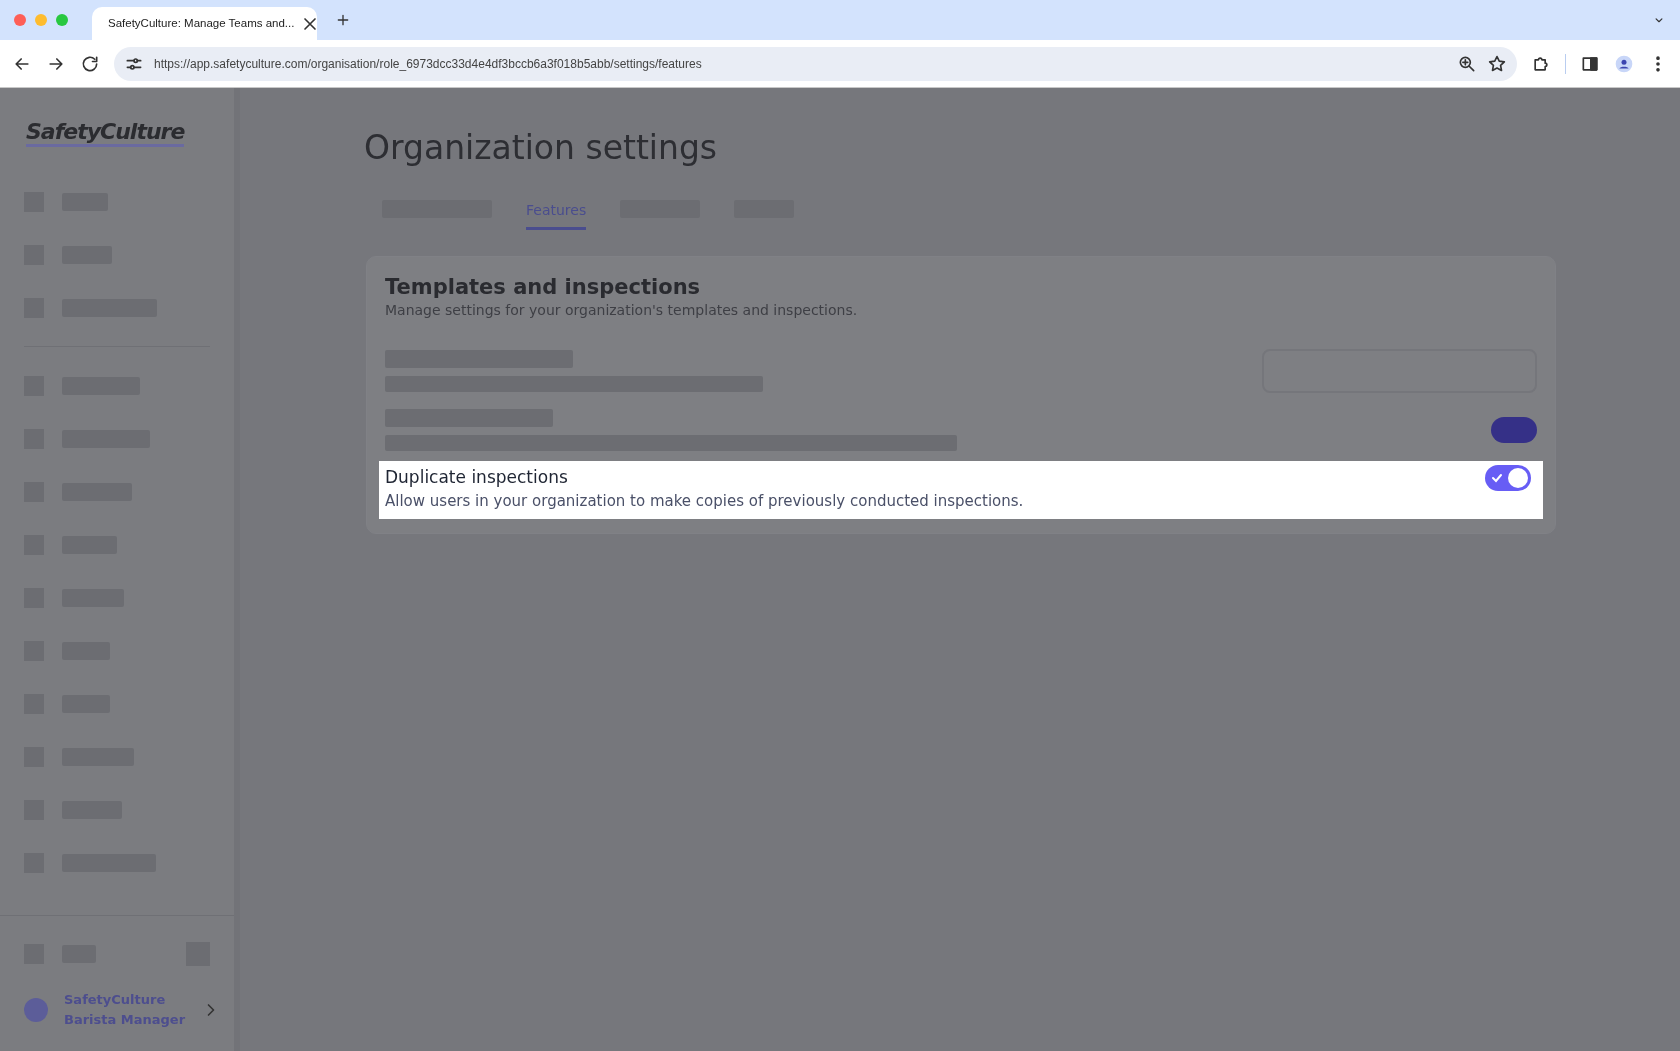  Describe the element at coordinates (541, 148) in the screenshot. I see `page-title: Organization settings` at that location.